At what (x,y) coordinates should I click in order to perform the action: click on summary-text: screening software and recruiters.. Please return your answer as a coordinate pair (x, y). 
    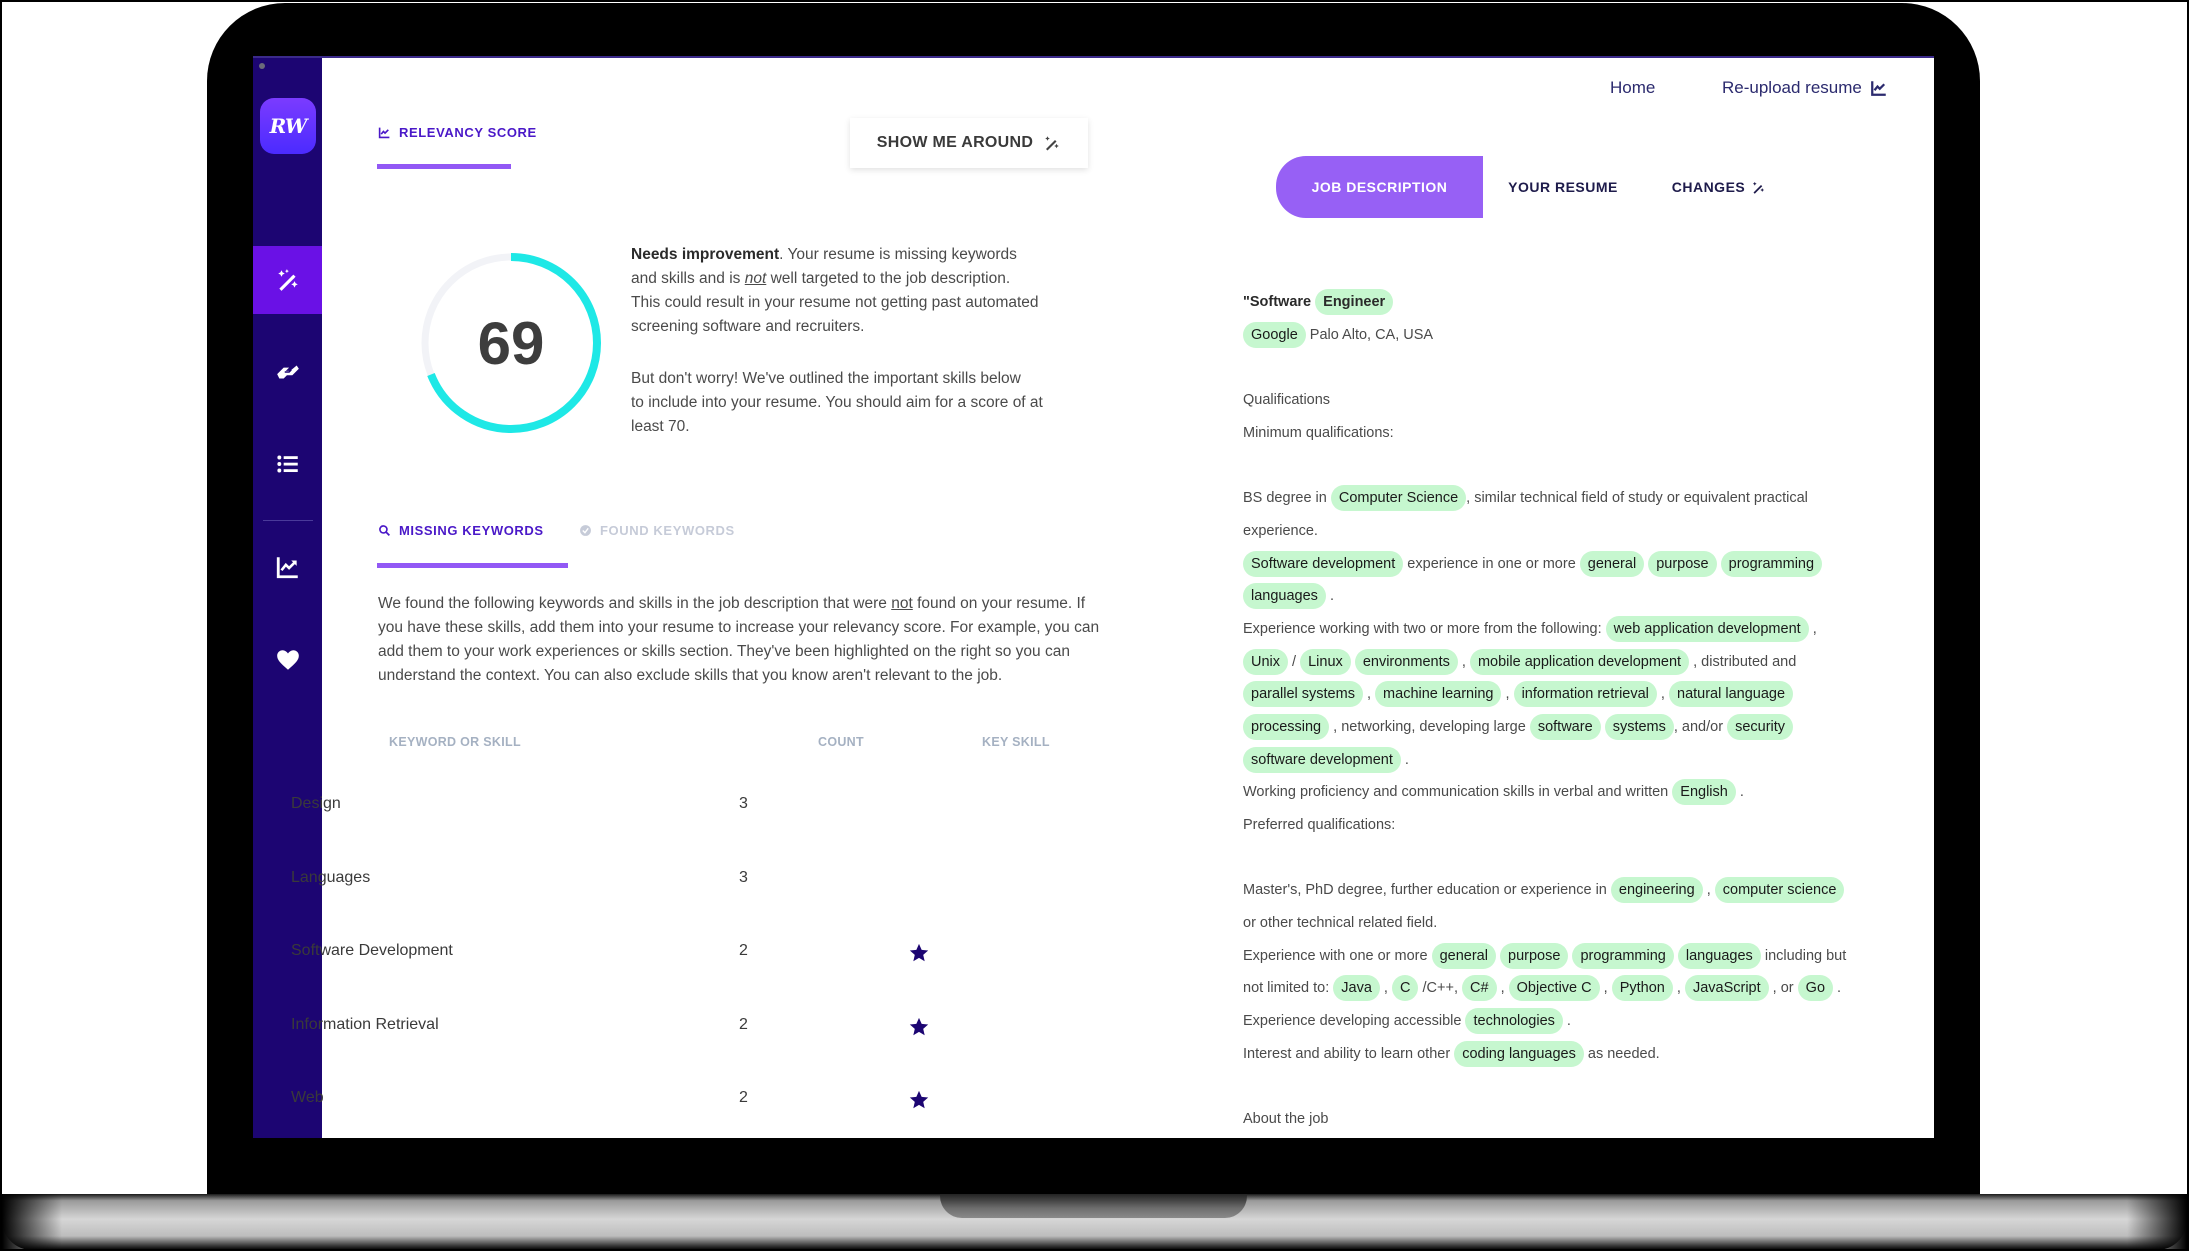
    Looking at the image, I should click on (748, 326).